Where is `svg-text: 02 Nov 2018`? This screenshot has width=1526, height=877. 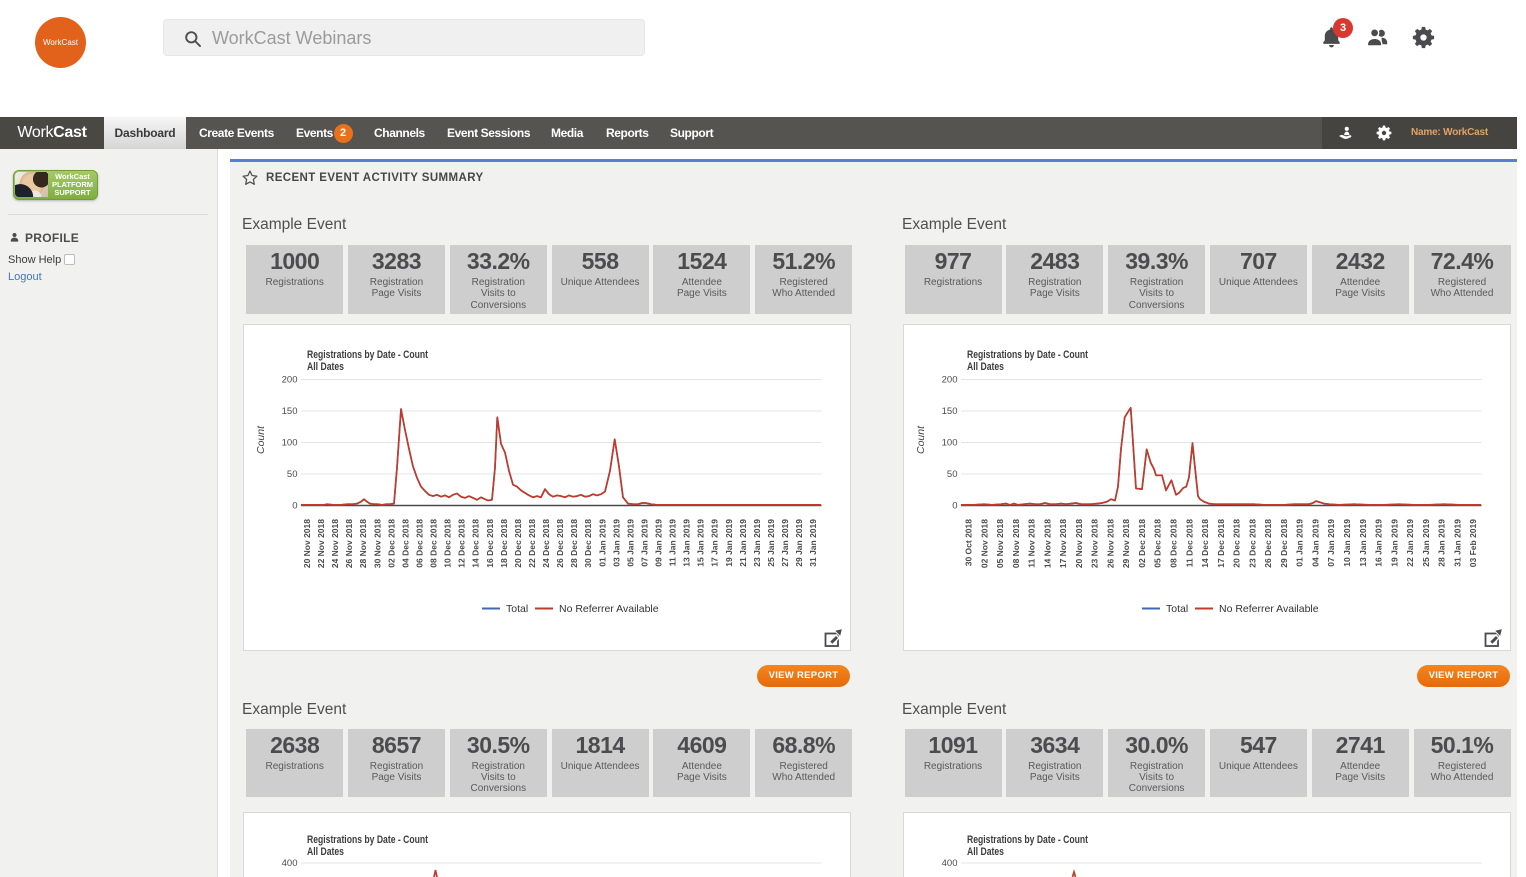 svg-text: 02 Nov 2018 is located at coordinates (984, 542).